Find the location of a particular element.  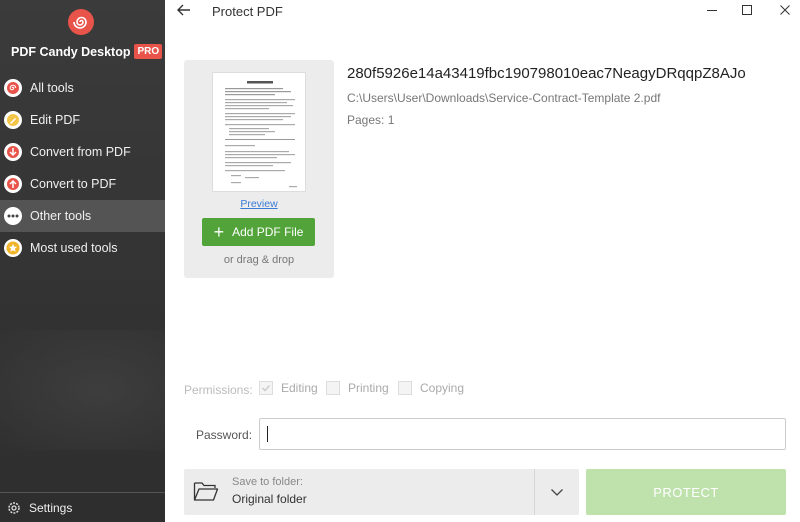

permission-label: Copying is located at coordinates (442, 388).